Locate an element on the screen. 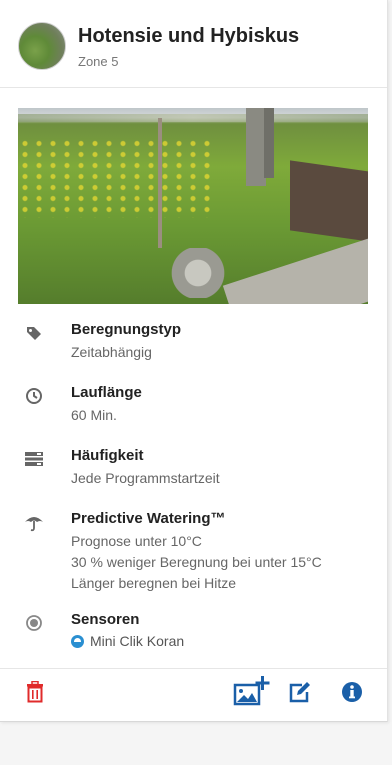 This screenshot has height=765, width=392. zone-subtitle: Zone 5 is located at coordinates (98, 61).